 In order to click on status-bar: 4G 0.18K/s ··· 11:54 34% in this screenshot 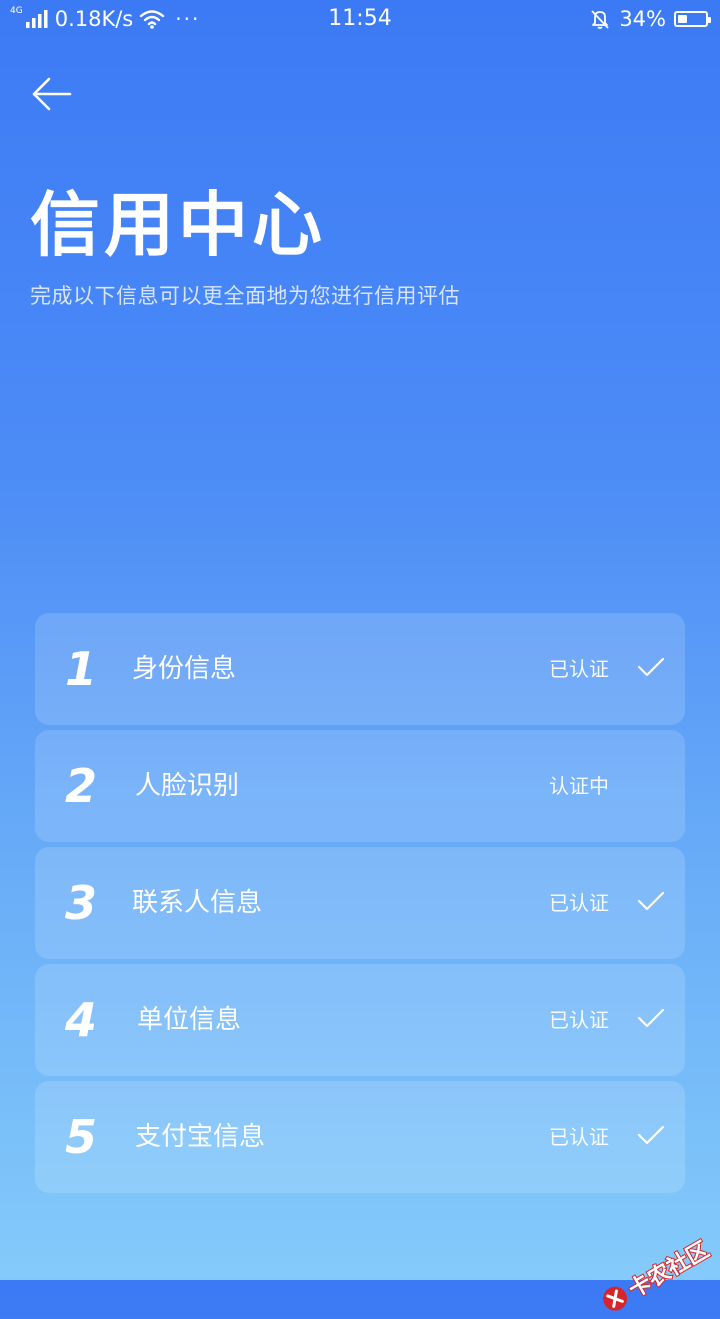, I will do `click(360, 20)`.